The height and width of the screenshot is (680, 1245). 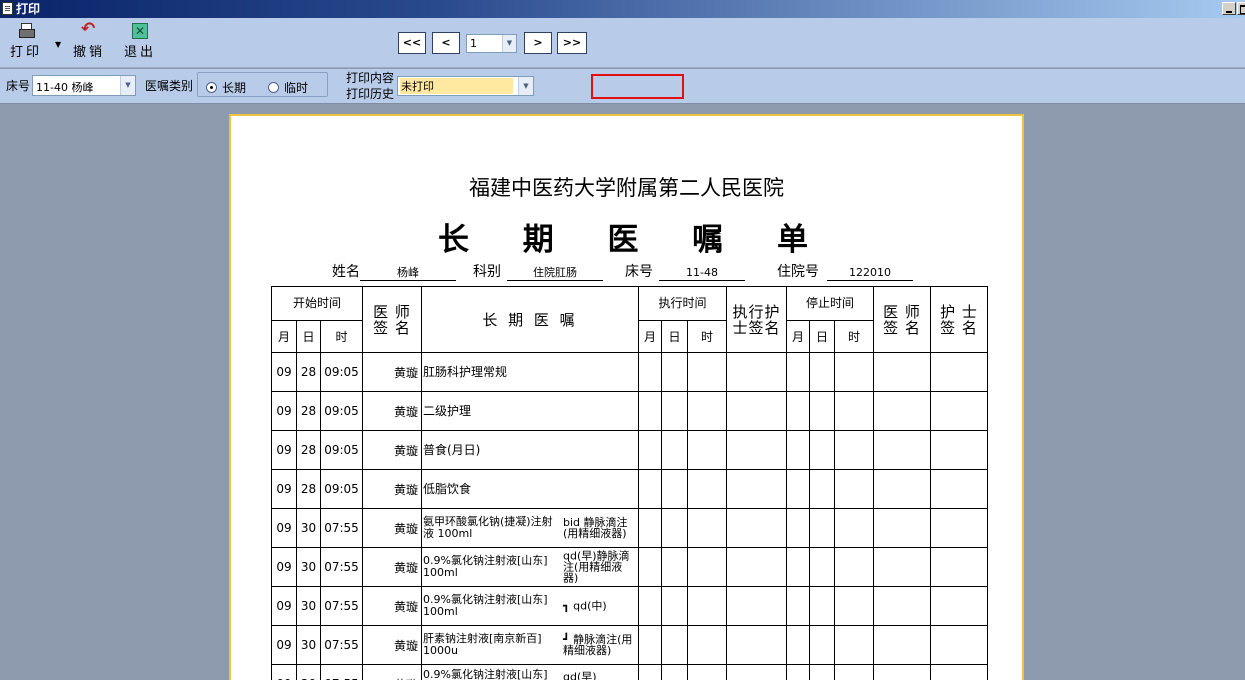 What do you see at coordinates (538, 43) in the screenshot?
I see `next-page-button: >` at bounding box center [538, 43].